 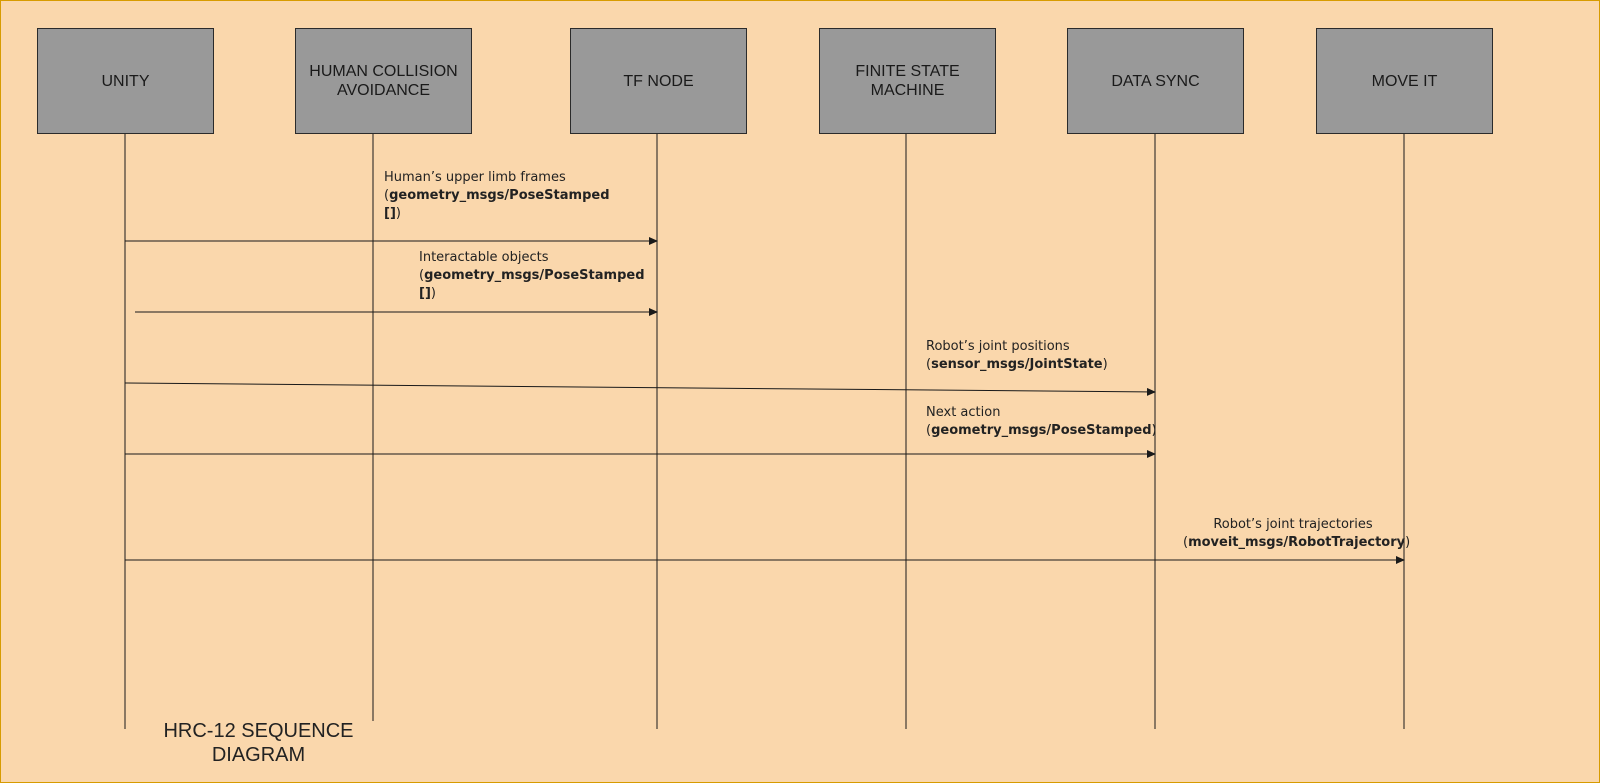 What do you see at coordinates (484, 257) in the screenshot?
I see `message-text: Interactable objects` at bounding box center [484, 257].